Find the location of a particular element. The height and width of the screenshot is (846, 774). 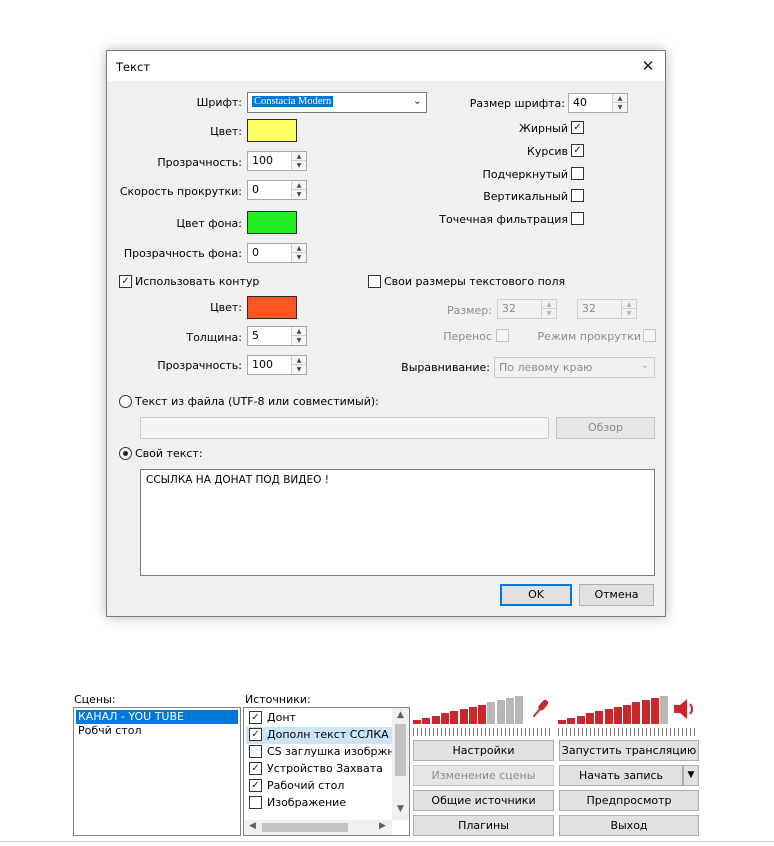

text-color-swatch is located at coordinates (272, 130).